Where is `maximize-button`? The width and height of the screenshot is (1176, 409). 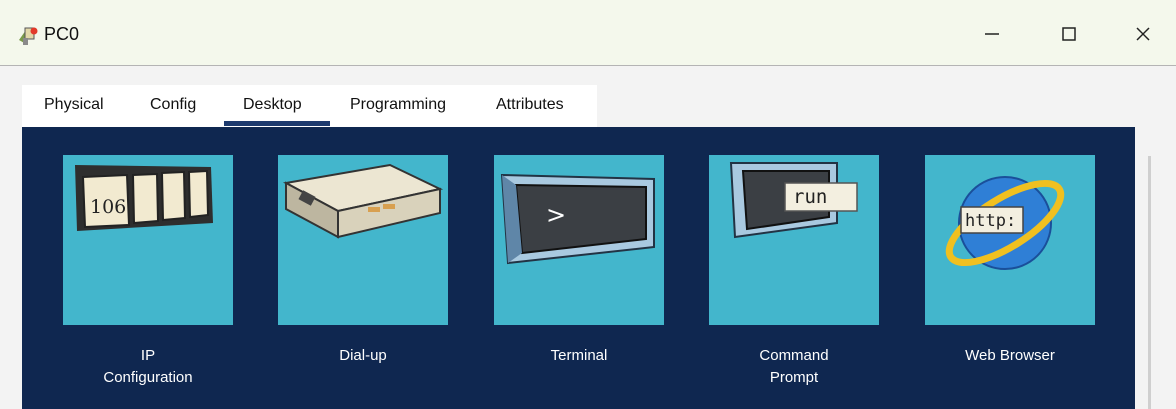
maximize-button is located at coordinates (1069, 34).